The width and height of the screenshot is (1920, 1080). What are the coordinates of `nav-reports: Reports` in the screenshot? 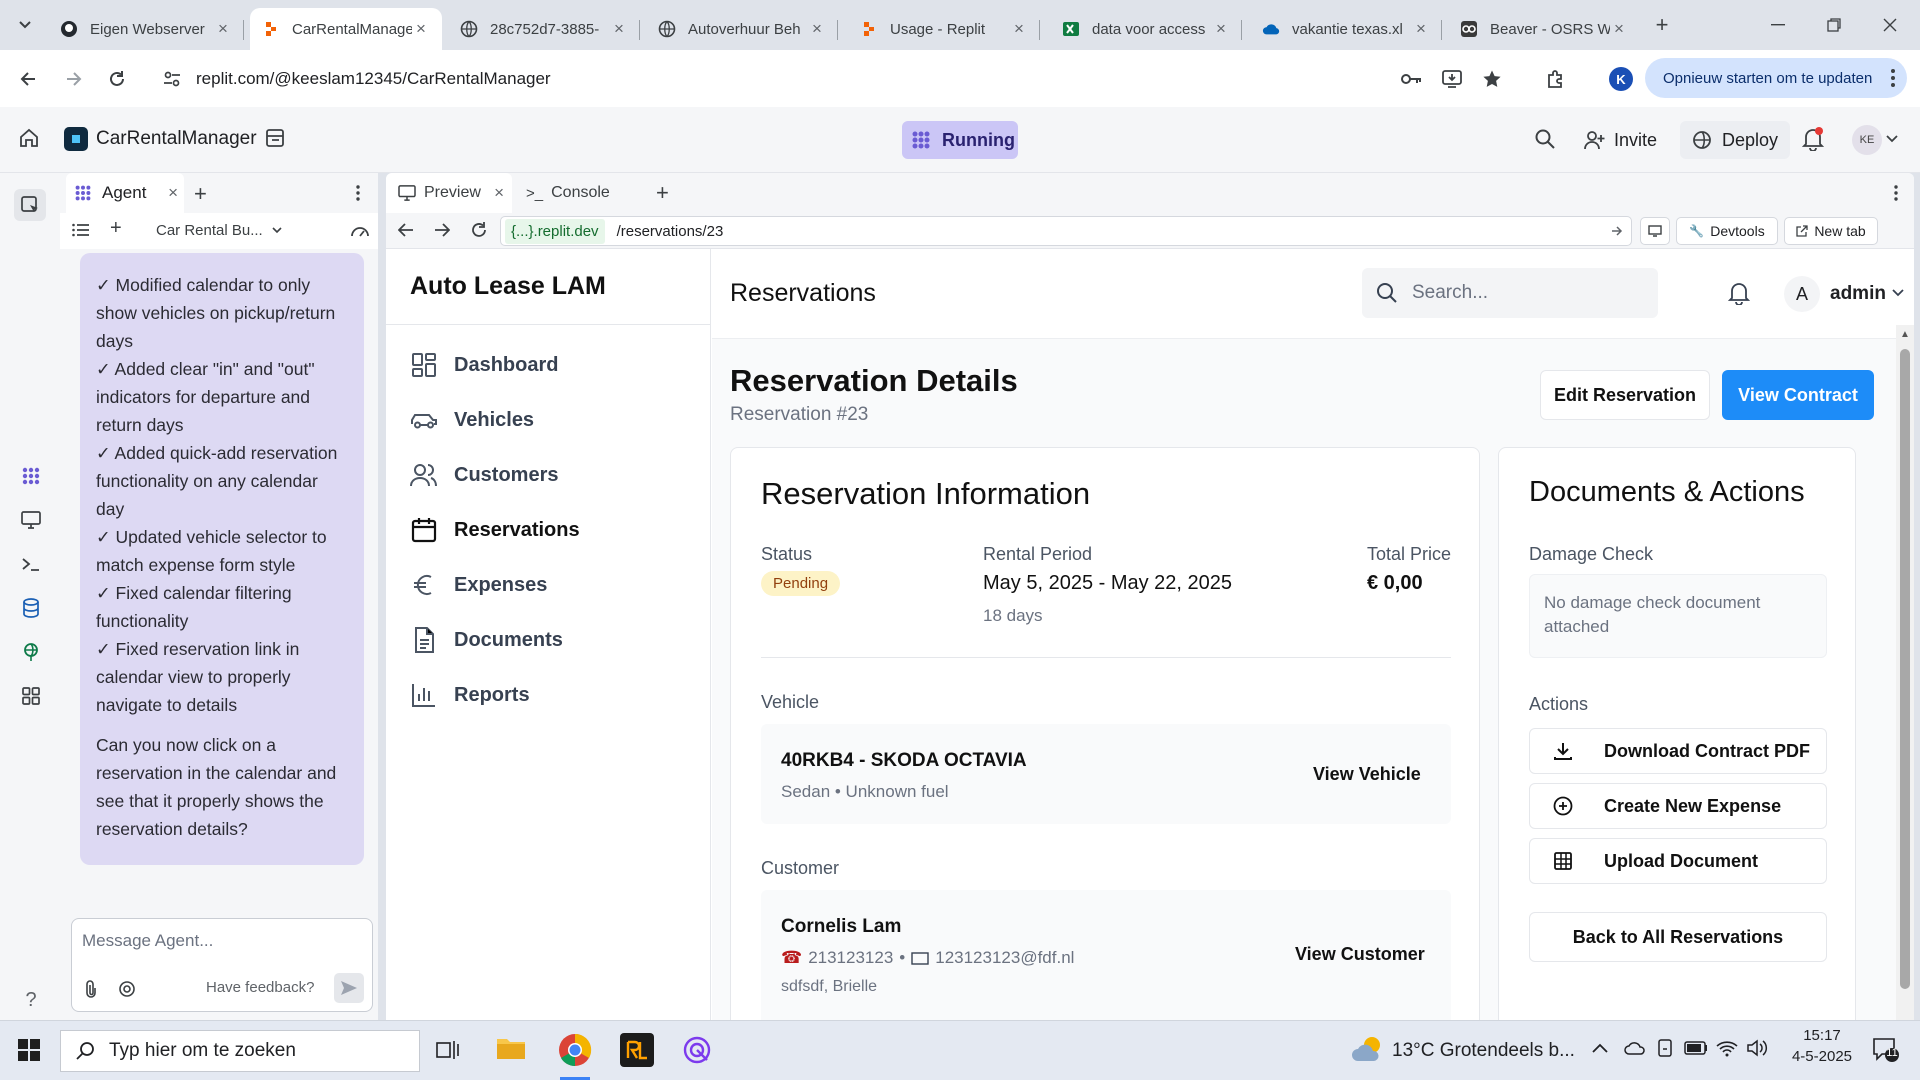 It's located at (470, 695).